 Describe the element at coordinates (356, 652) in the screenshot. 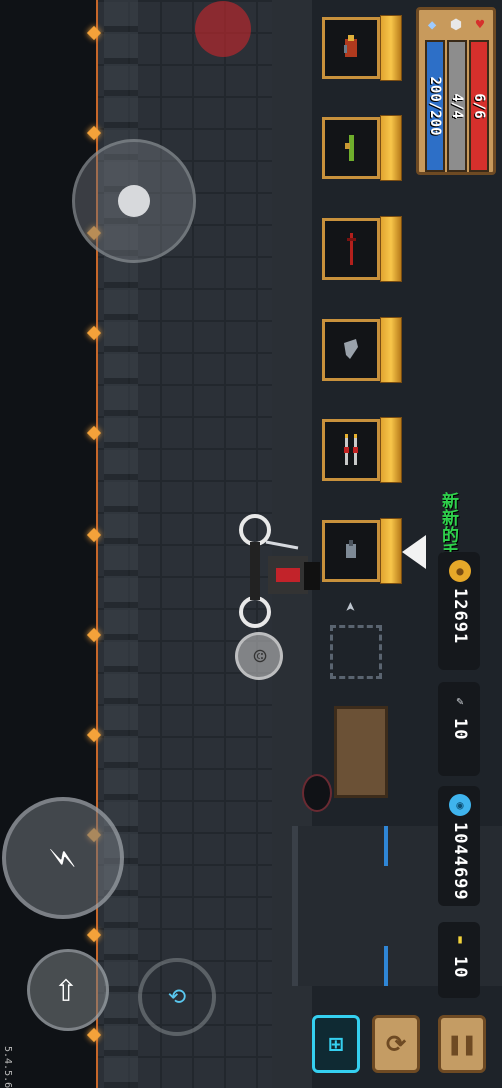

I see `interact-target-frame` at that location.